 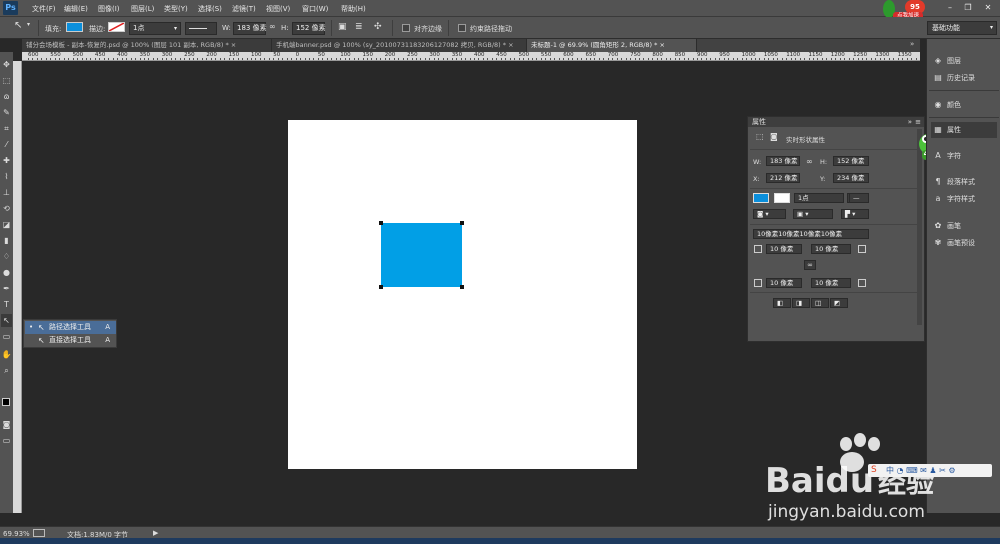 I want to click on anchor-point-top-left, so click(x=381, y=223).